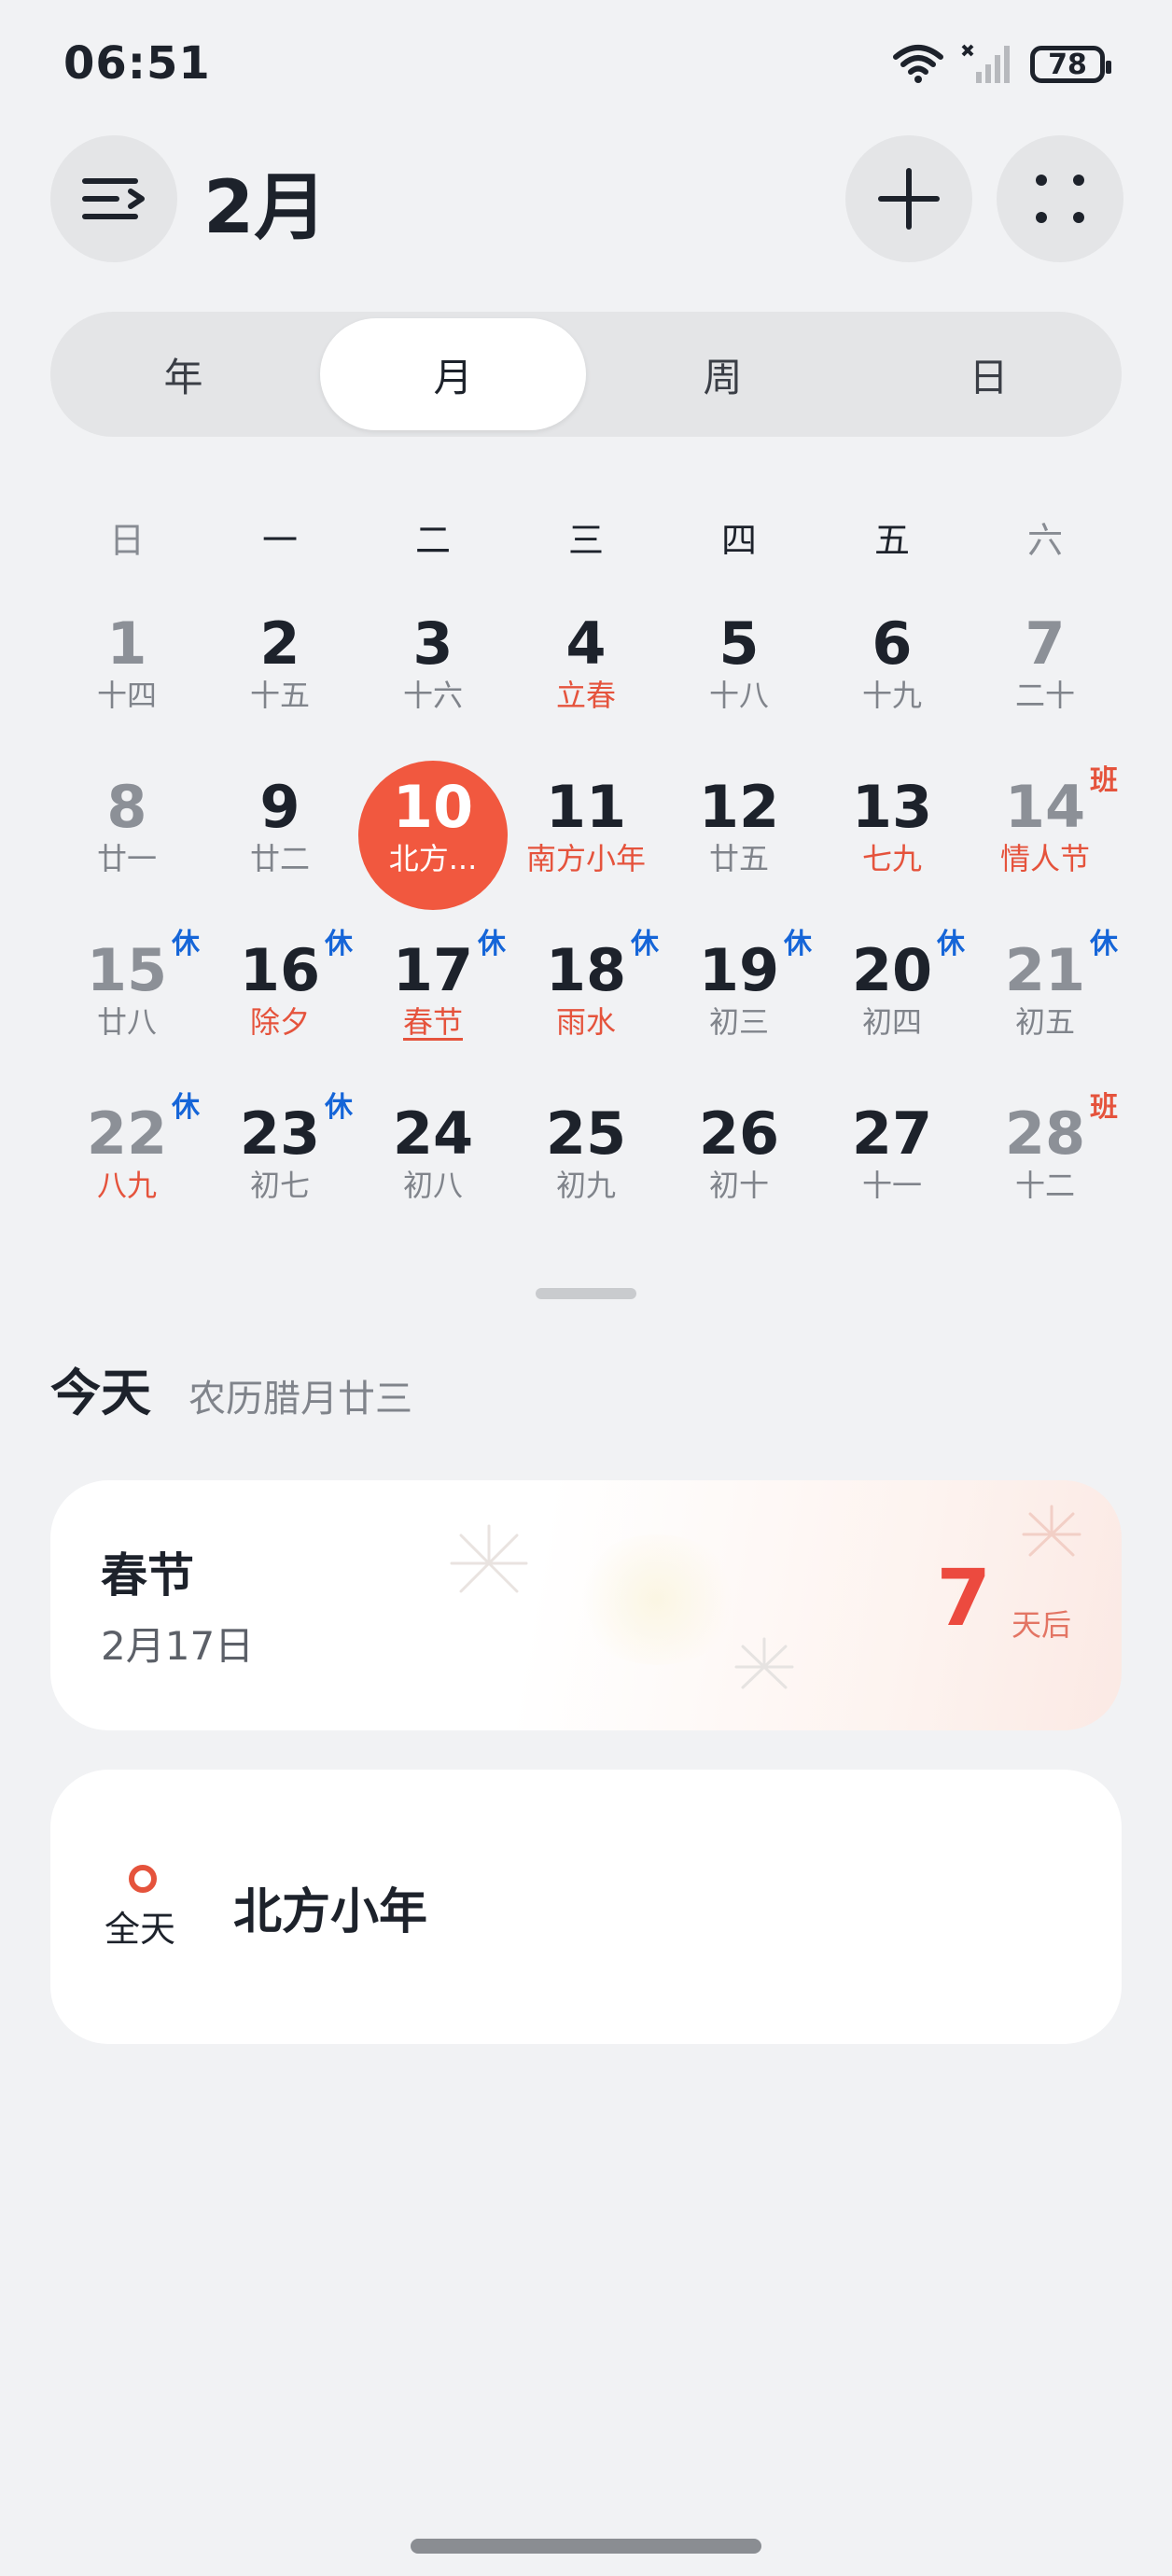 This screenshot has height=2576, width=1172. I want to click on lunar-label: 初五, so click(1044, 1022).